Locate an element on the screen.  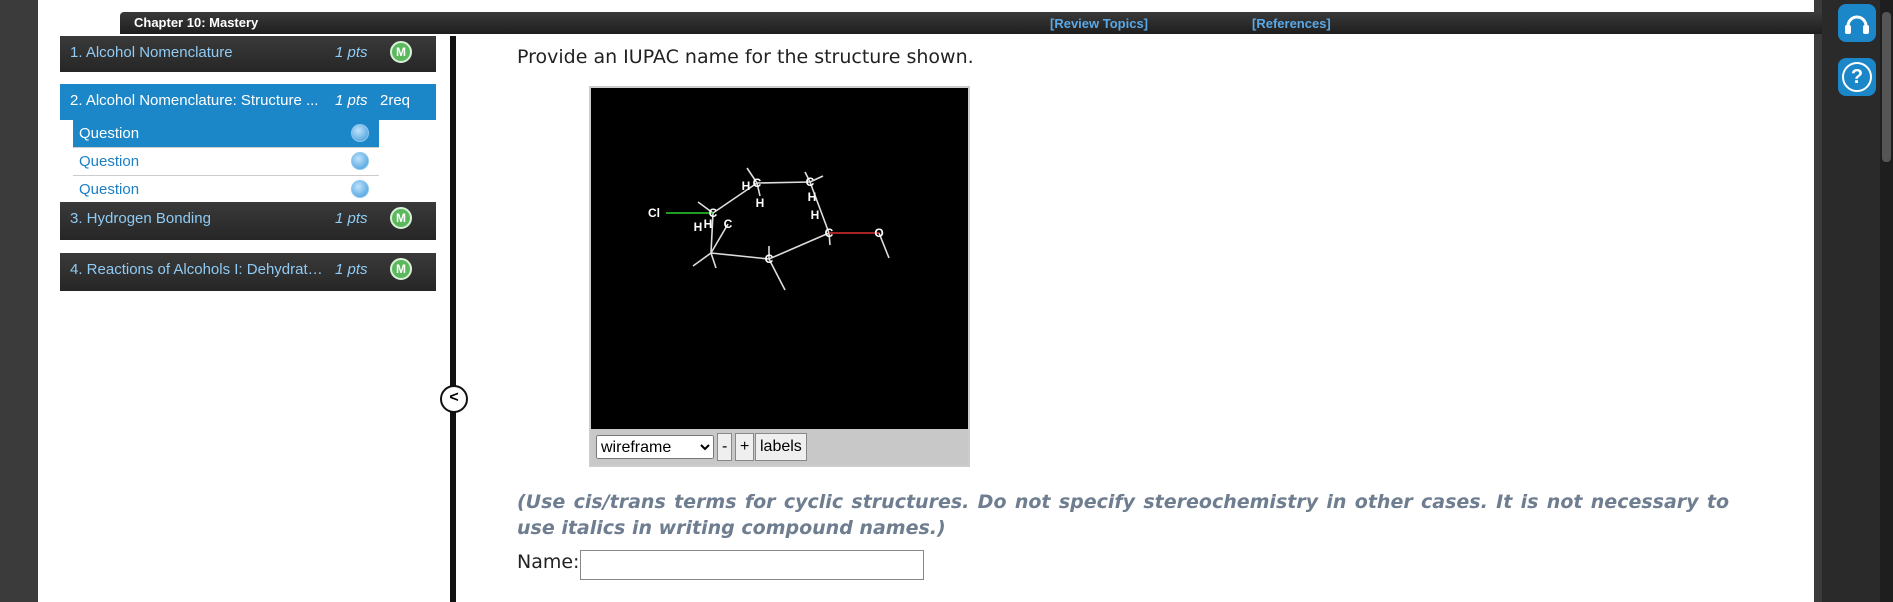
support-button is located at coordinates (1857, 23).